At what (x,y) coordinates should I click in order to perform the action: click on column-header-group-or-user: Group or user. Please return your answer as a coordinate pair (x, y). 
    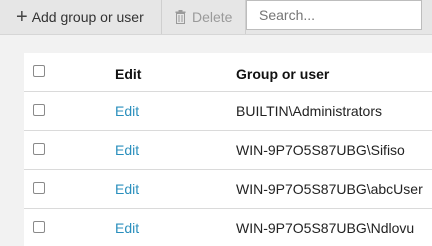
    Looking at the image, I should click on (283, 74).